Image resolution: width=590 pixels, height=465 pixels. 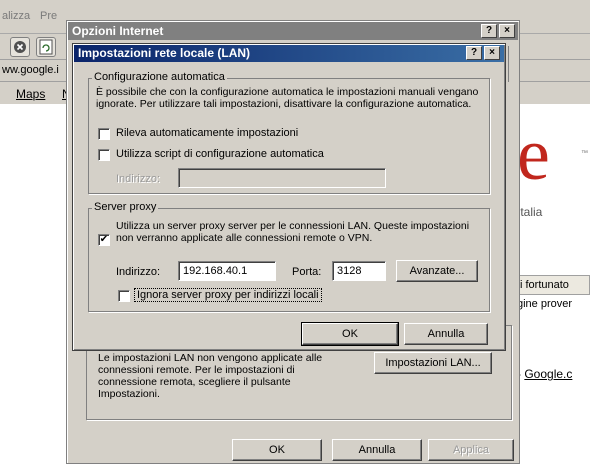 I want to click on link-maps: Maps, so click(x=30, y=94).